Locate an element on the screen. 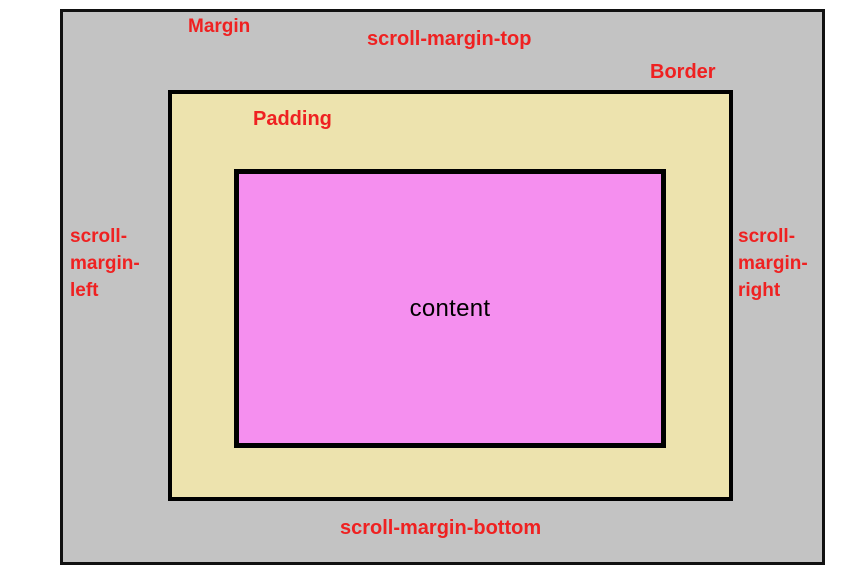 The image size is (852, 587). content-label: content is located at coordinates (450, 308).